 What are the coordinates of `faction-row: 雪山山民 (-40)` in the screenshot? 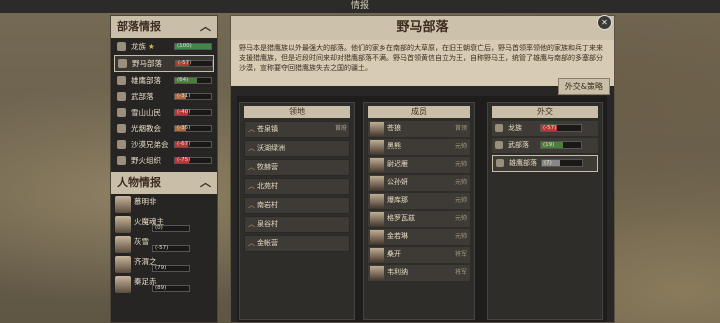 It's located at (164, 112).